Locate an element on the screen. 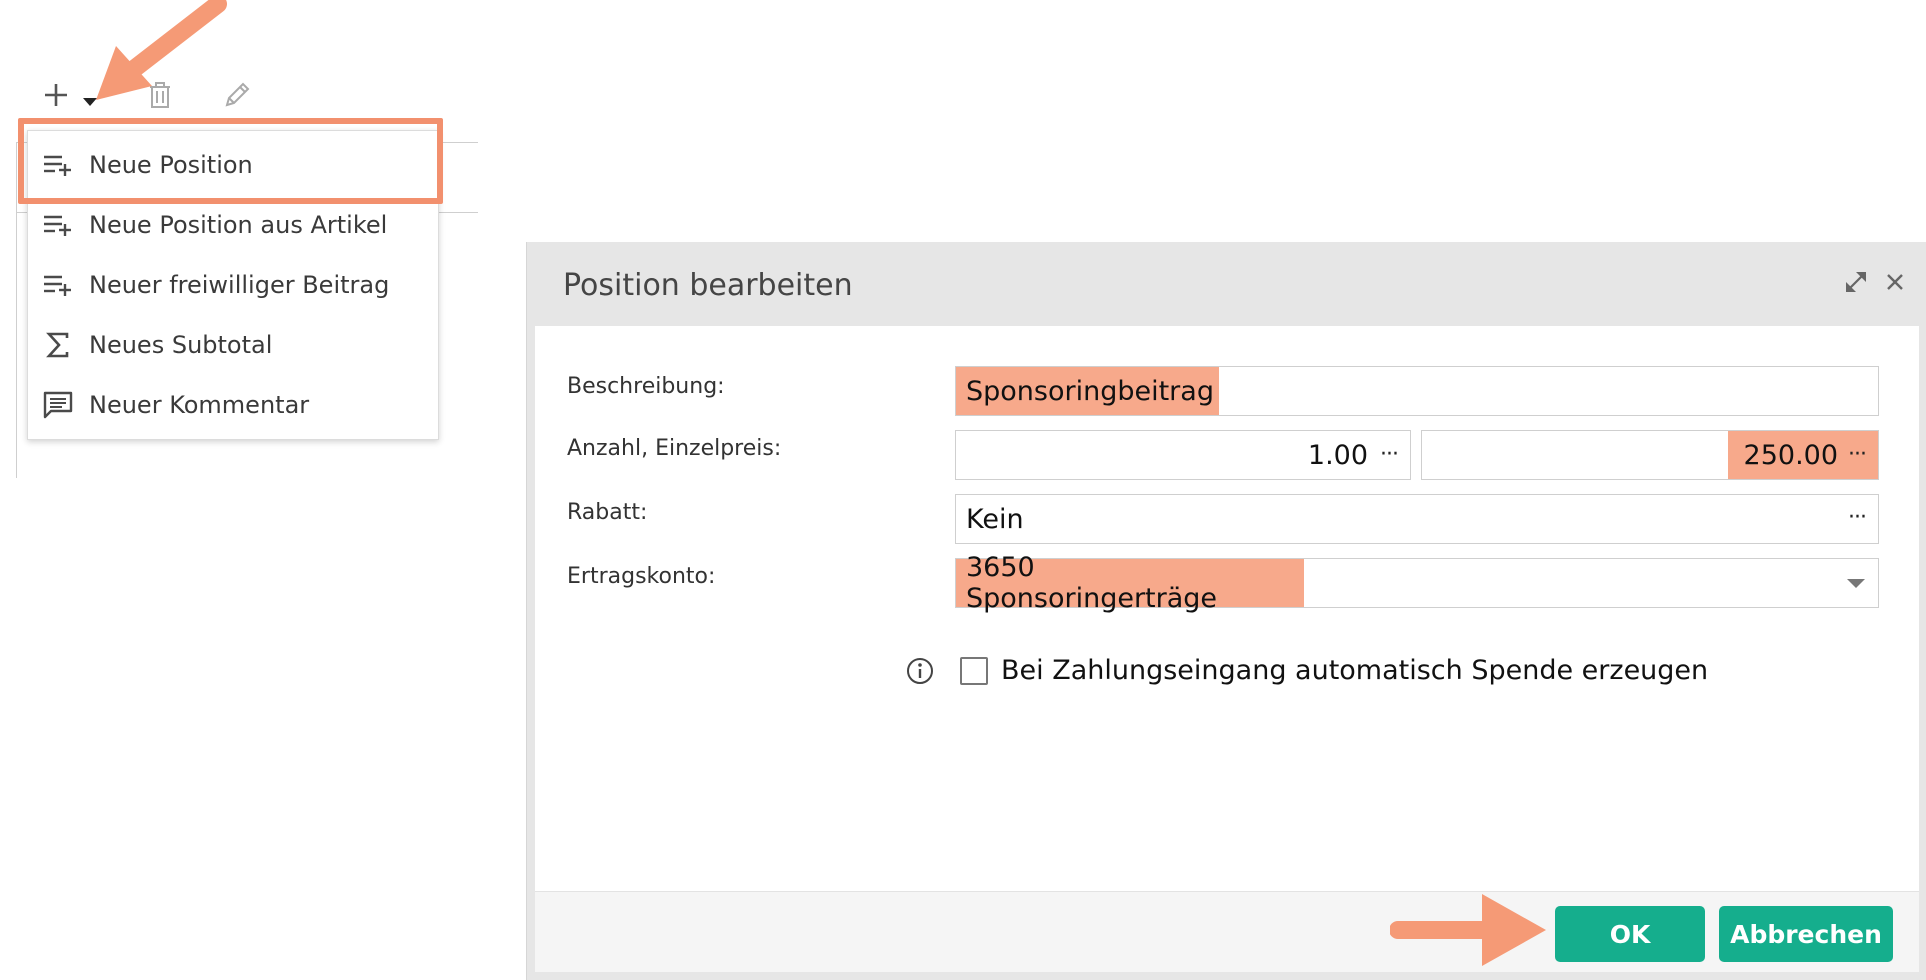 The image size is (1926, 980). unit-price-input: 250.00 ··· is located at coordinates (1650, 455).